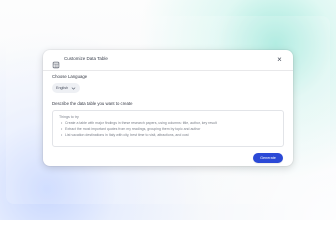  Describe the element at coordinates (69, 117) in the screenshot. I see `suggestions-heading: Things to try` at that location.